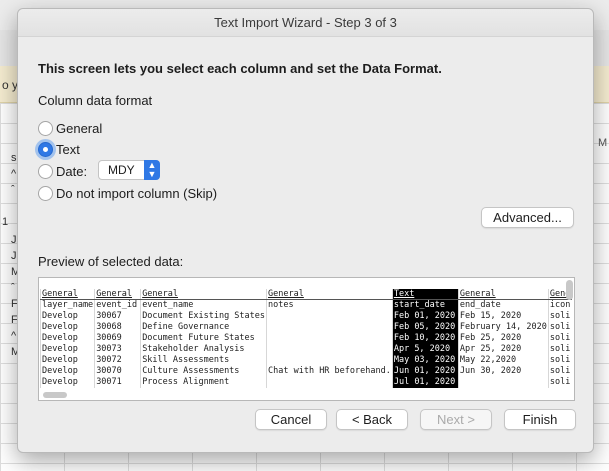 The width and height of the screenshot is (609, 471). What do you see at coordinates (67, 305) in the screenshot?
I see `preview-cell: layer_name` at bounding box center [67, 305].